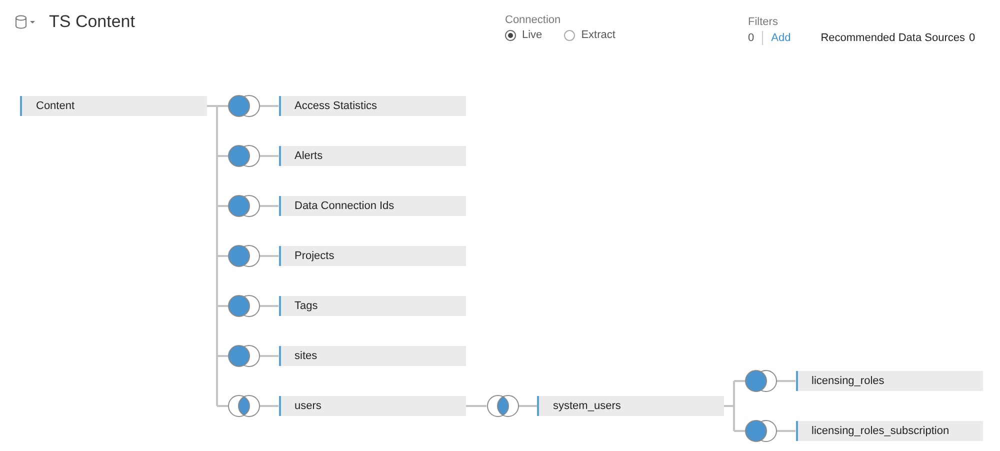 The height and width of the screenshot is (451, 1000). I want to click on filters-label: Filters, so click(763, 22).